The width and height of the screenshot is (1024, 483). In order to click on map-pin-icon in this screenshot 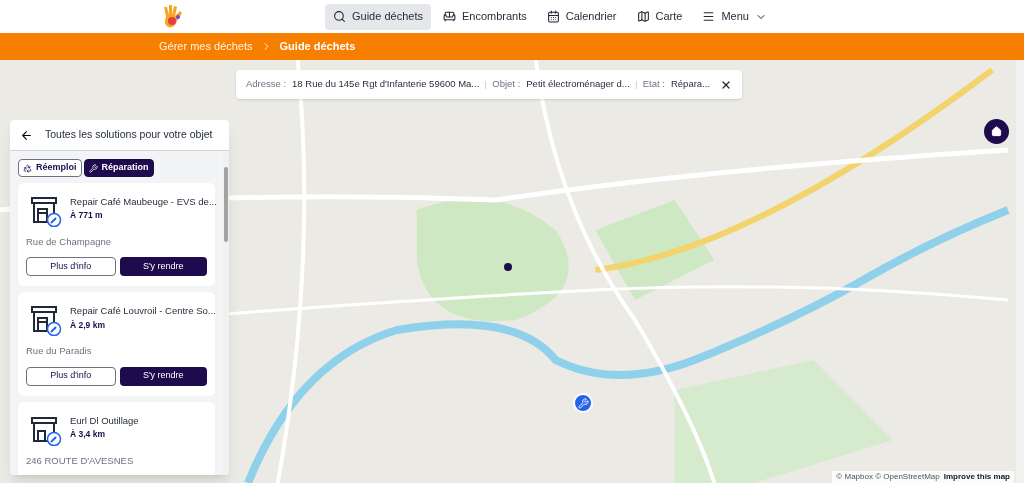, I will do `click(508, 267)`.